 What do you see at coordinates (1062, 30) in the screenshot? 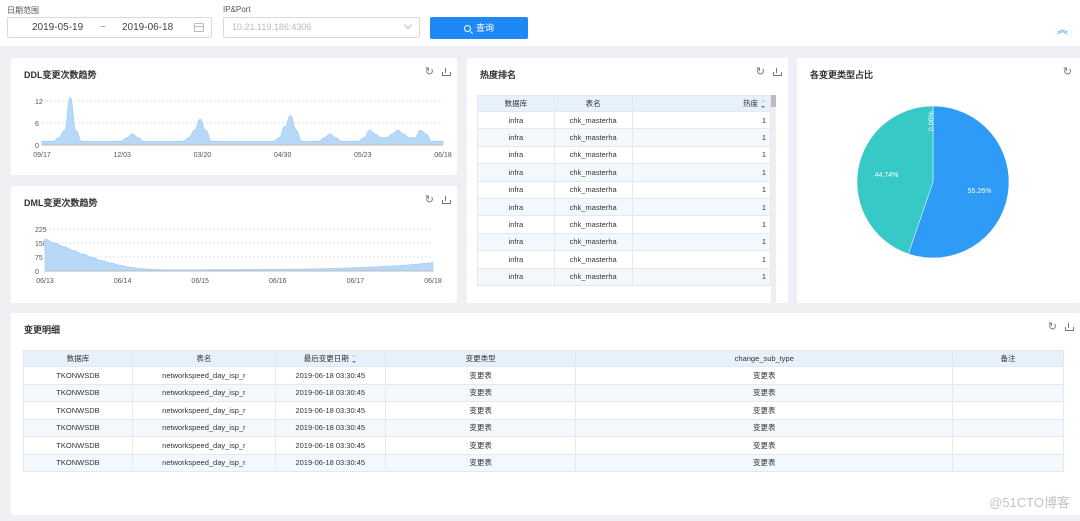
I see `collapse-up-icon: ︽` at bounding box center [1062, 30].